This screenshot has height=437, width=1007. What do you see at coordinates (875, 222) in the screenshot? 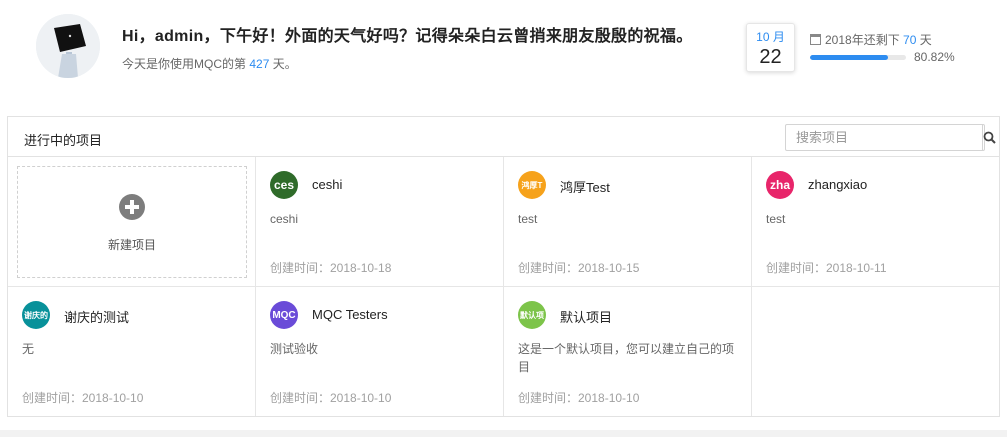
I see `project-card: zha zhangxiao test 创建时间：2018-10-11` at bounding box center [875, 222].